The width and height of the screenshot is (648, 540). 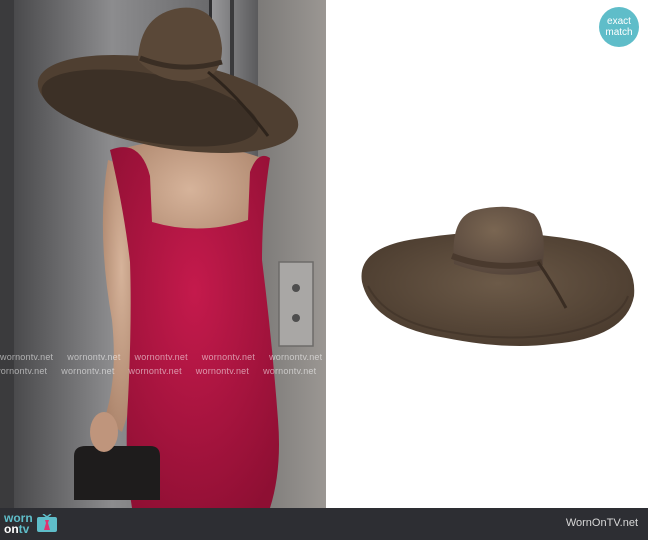 What do you see at coordinates (11, 529) in the screenshot?
I see `logo-word-on: on` at bounding box center [11, 529].